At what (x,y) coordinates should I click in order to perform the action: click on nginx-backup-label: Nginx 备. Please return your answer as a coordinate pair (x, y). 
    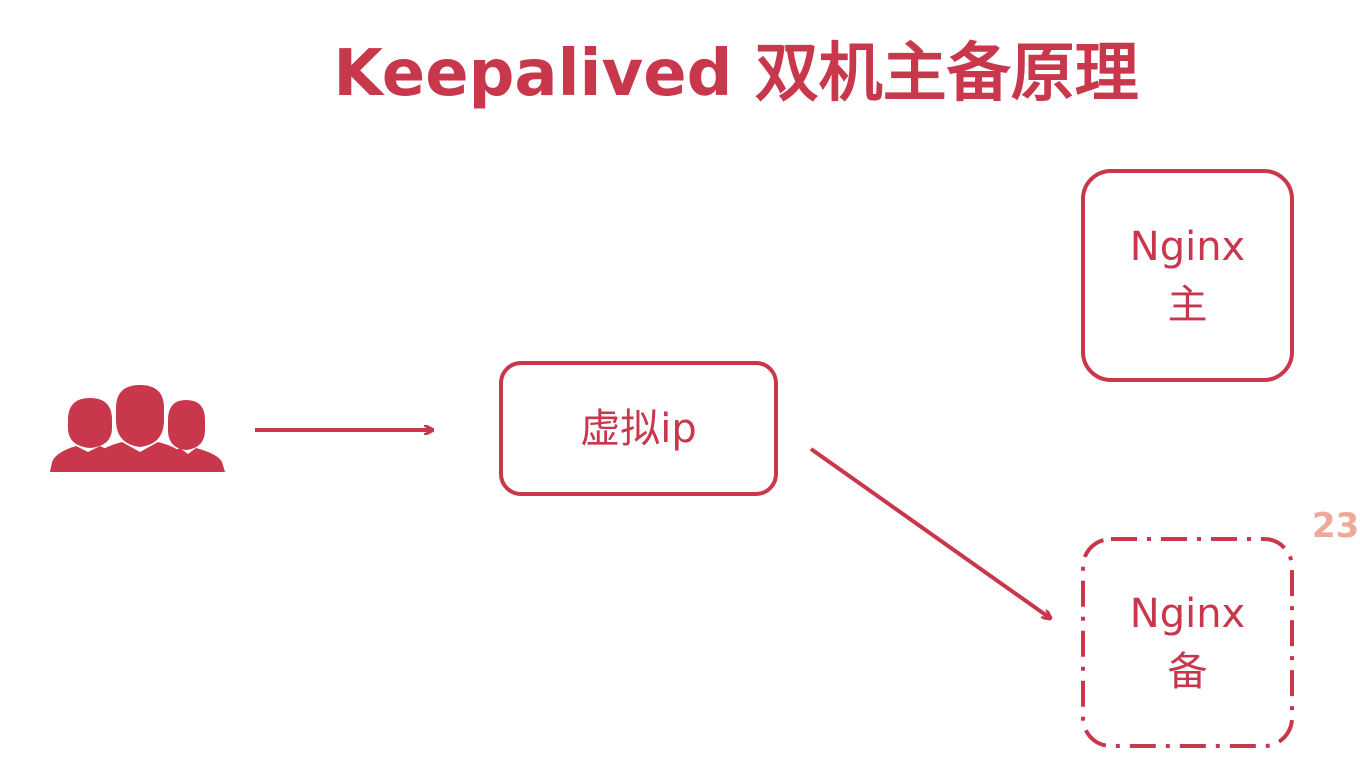
    Looking at the image, I should click on (1187, 642).